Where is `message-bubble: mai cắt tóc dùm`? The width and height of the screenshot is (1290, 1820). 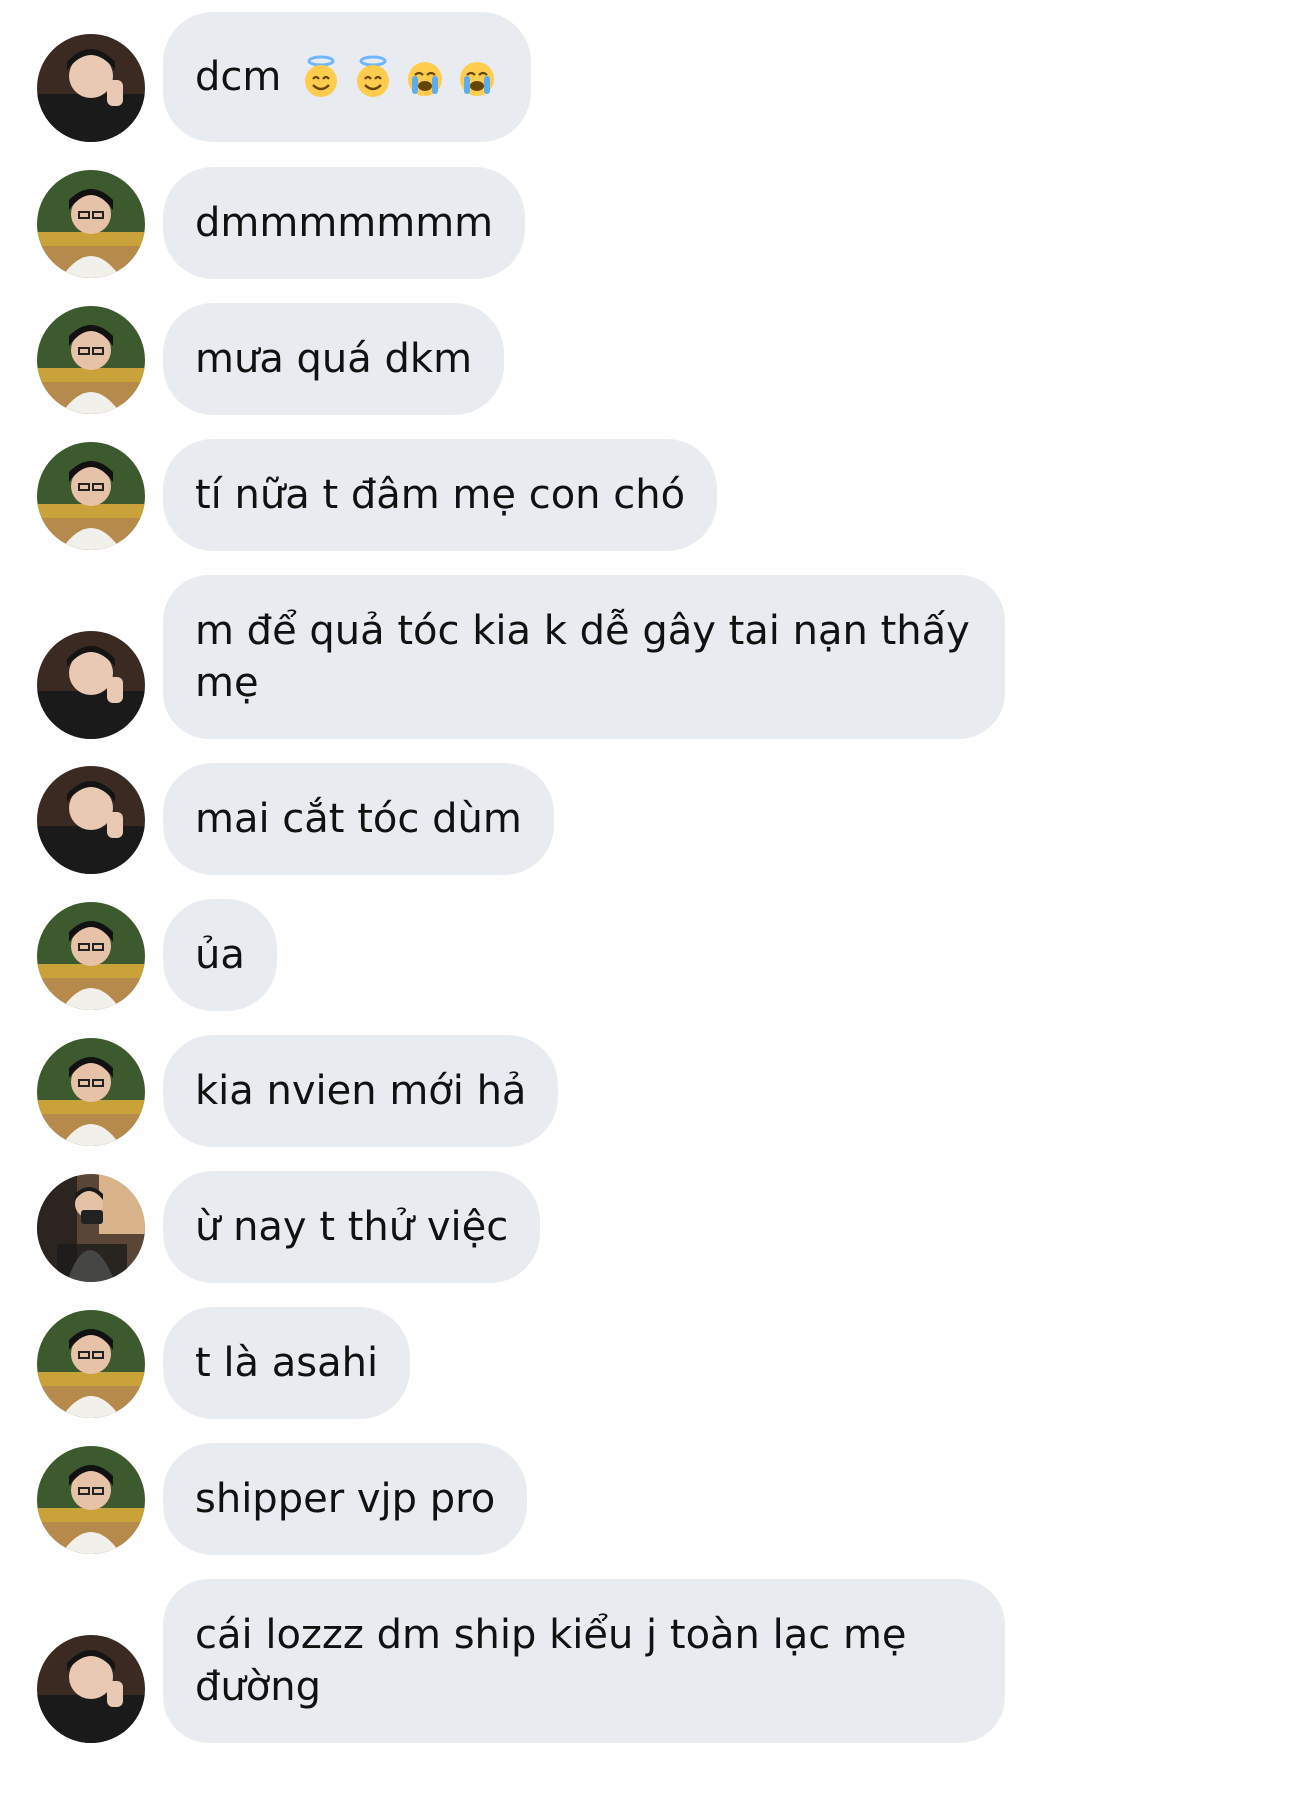 message-bubble: mai cắt tóc dùm is located at coordinates (358, 819).